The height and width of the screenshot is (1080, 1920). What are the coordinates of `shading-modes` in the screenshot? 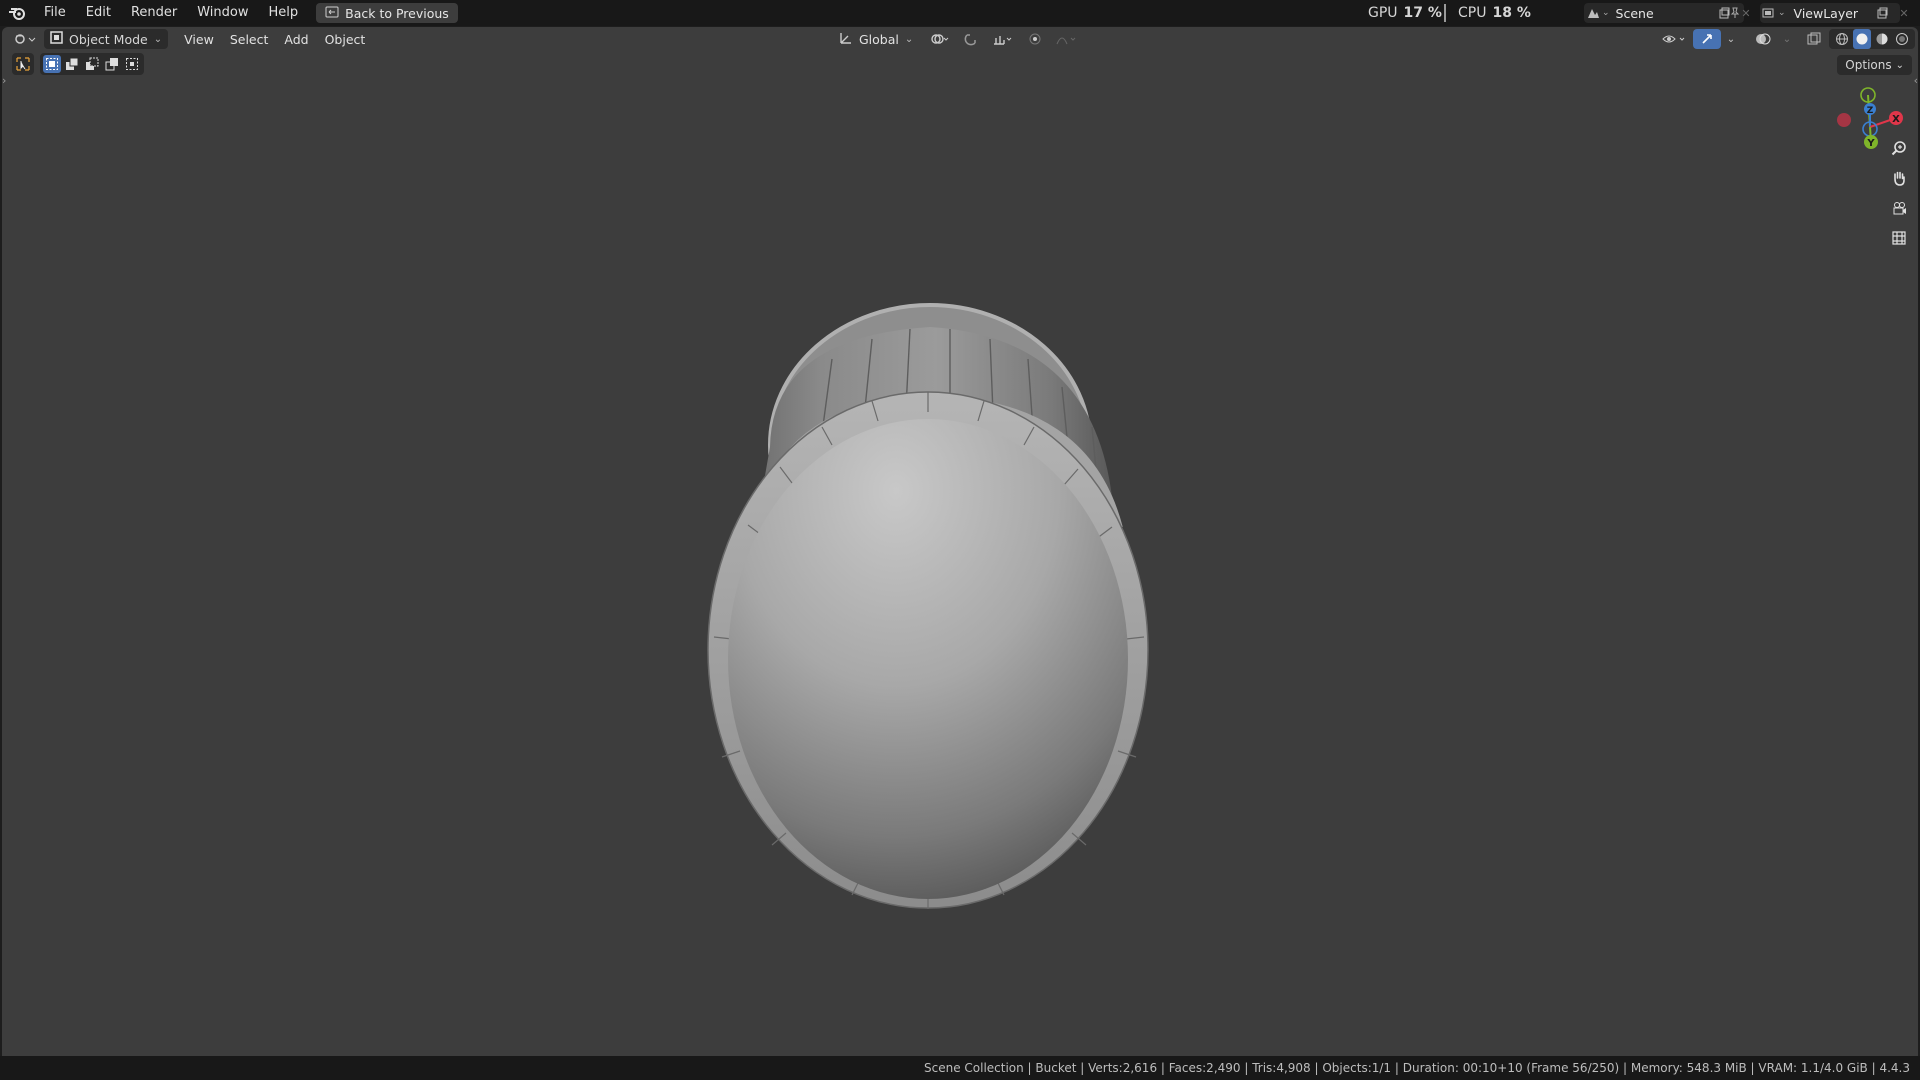 It's located at (1872, 39).